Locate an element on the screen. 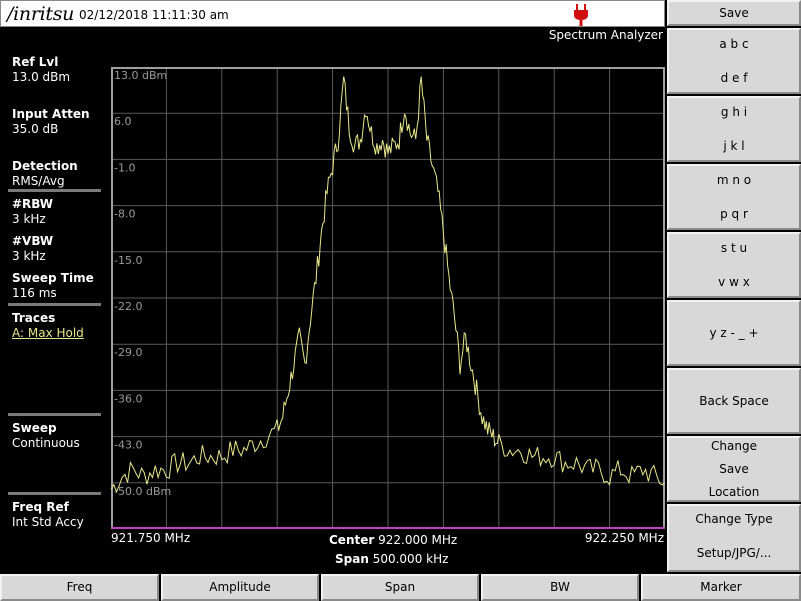 The height and width of the screenshot is (601, 801). span-button: Span is located at coordinates (400, 587).